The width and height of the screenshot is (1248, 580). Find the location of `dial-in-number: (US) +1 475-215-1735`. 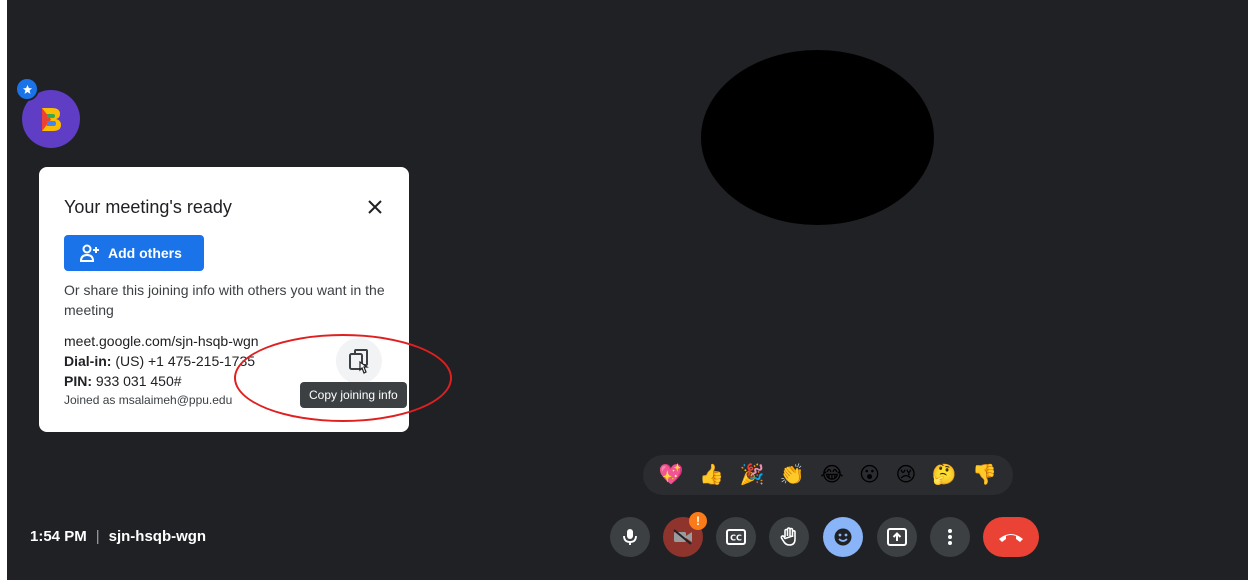

dial-in-number: (US) +1 475-215-1735 is located at coordinates (185, 361).